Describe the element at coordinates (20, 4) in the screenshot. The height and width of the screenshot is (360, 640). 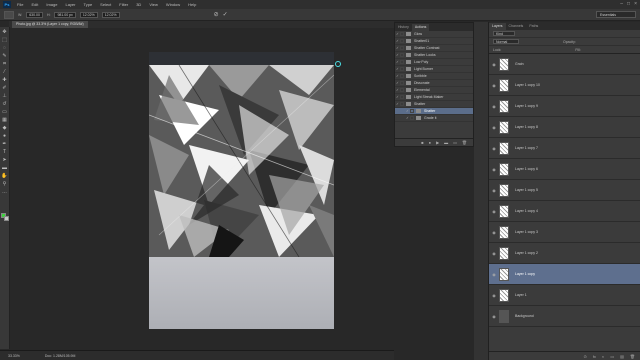
I see `menu-item-file: File` at that location.